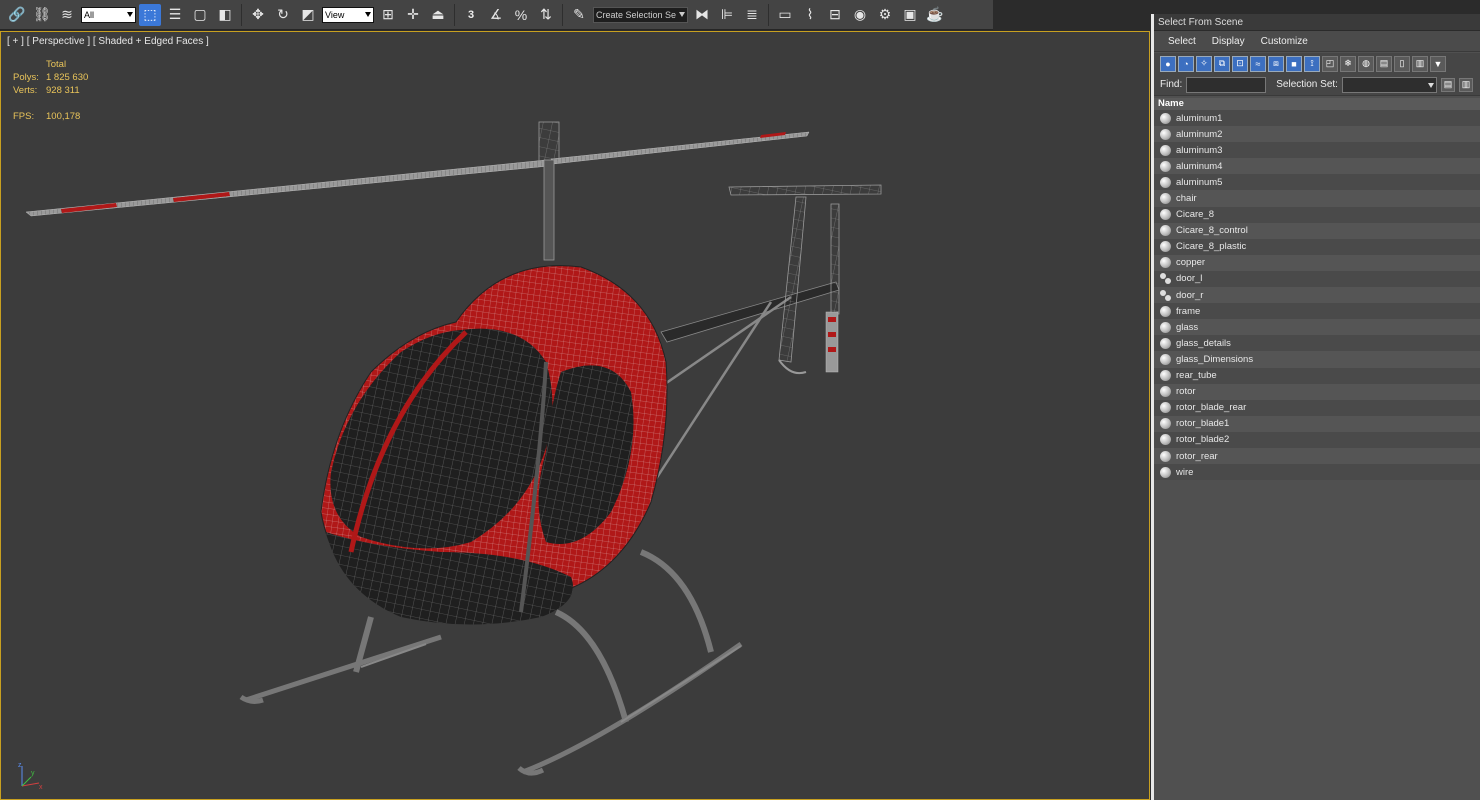 The width and height of the screenshot is (1480, 800). Describe the element at coordinates (1317, 262) in the screenshot. I see `scene-object-row: copper` at that location.